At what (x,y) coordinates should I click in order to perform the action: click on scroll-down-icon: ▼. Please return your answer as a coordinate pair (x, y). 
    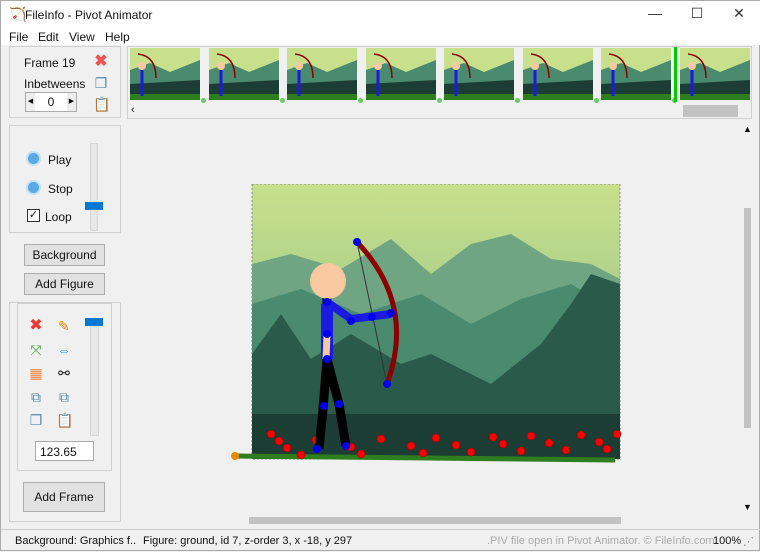
    Looking at the image, I should click on (747, 507).